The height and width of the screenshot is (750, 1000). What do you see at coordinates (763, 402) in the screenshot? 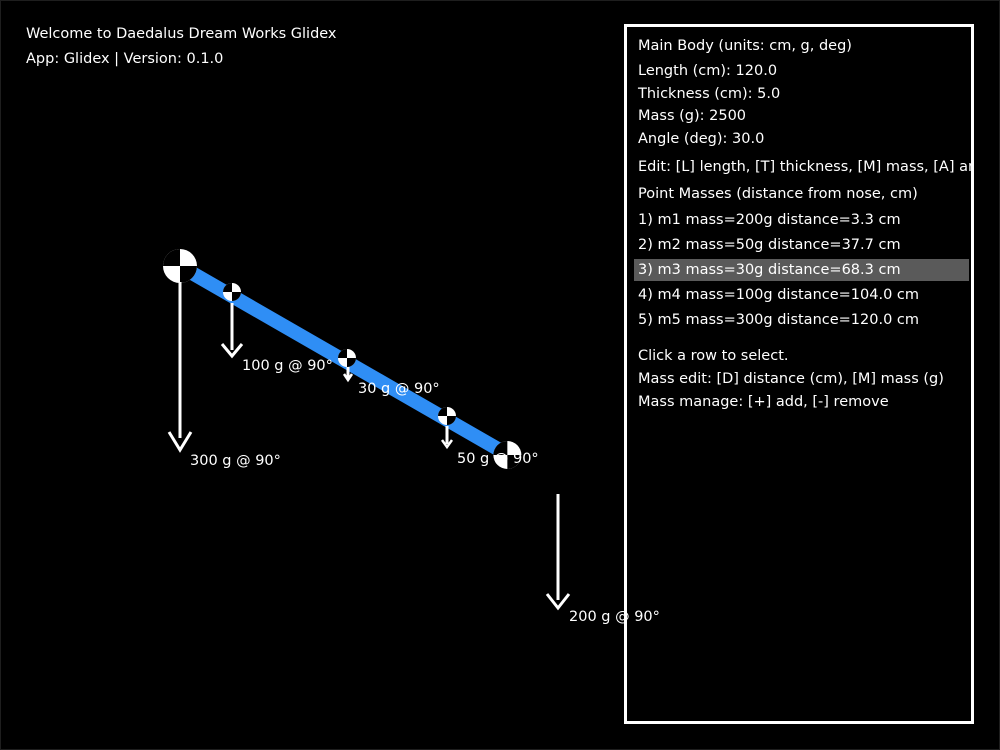
I see `mass-manage-help: Mass manage: [+] add, [-] remove` at bounding box center [763, 402].